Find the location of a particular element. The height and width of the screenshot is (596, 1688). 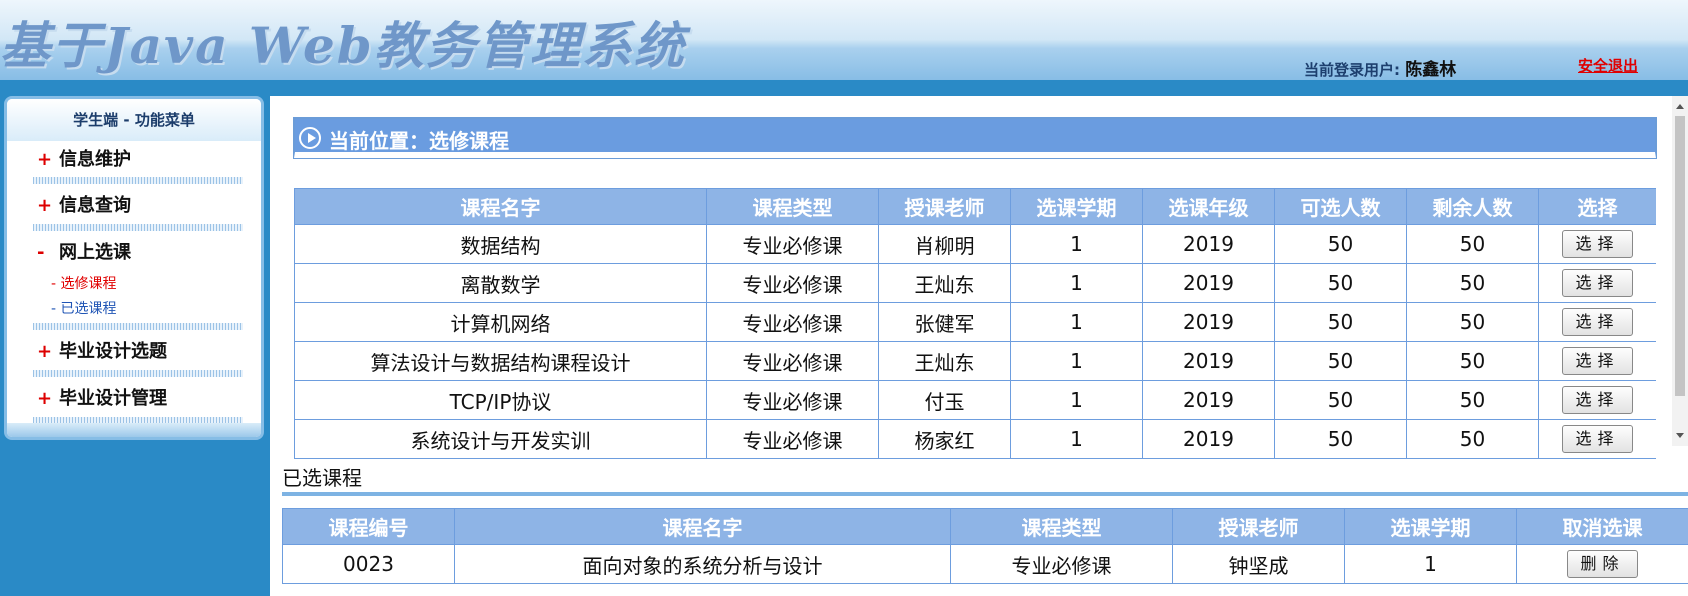

sidebar-subitem-selected-courses: - 已选课程 is located at coordinates (84, 308).